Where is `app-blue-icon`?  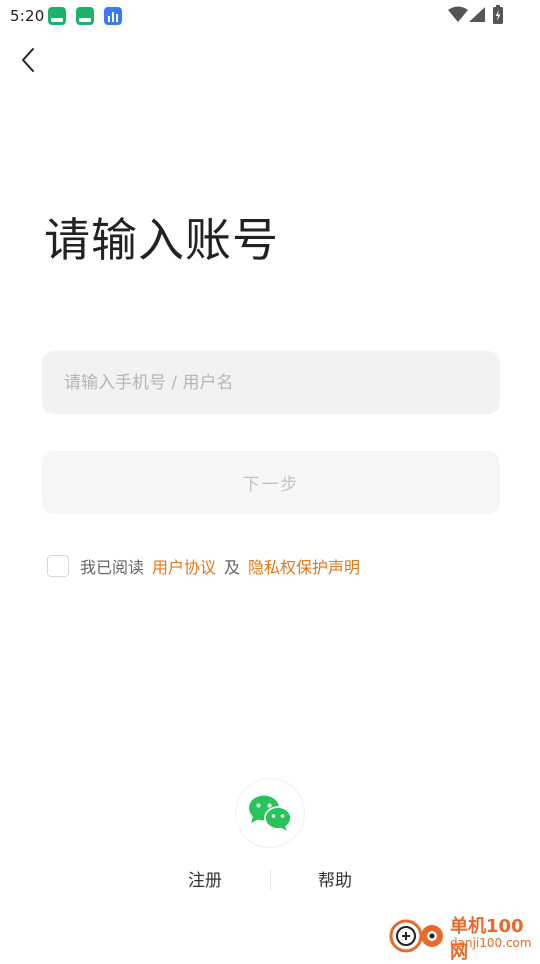 app-blue-icon is located at coordinates (113, 16).